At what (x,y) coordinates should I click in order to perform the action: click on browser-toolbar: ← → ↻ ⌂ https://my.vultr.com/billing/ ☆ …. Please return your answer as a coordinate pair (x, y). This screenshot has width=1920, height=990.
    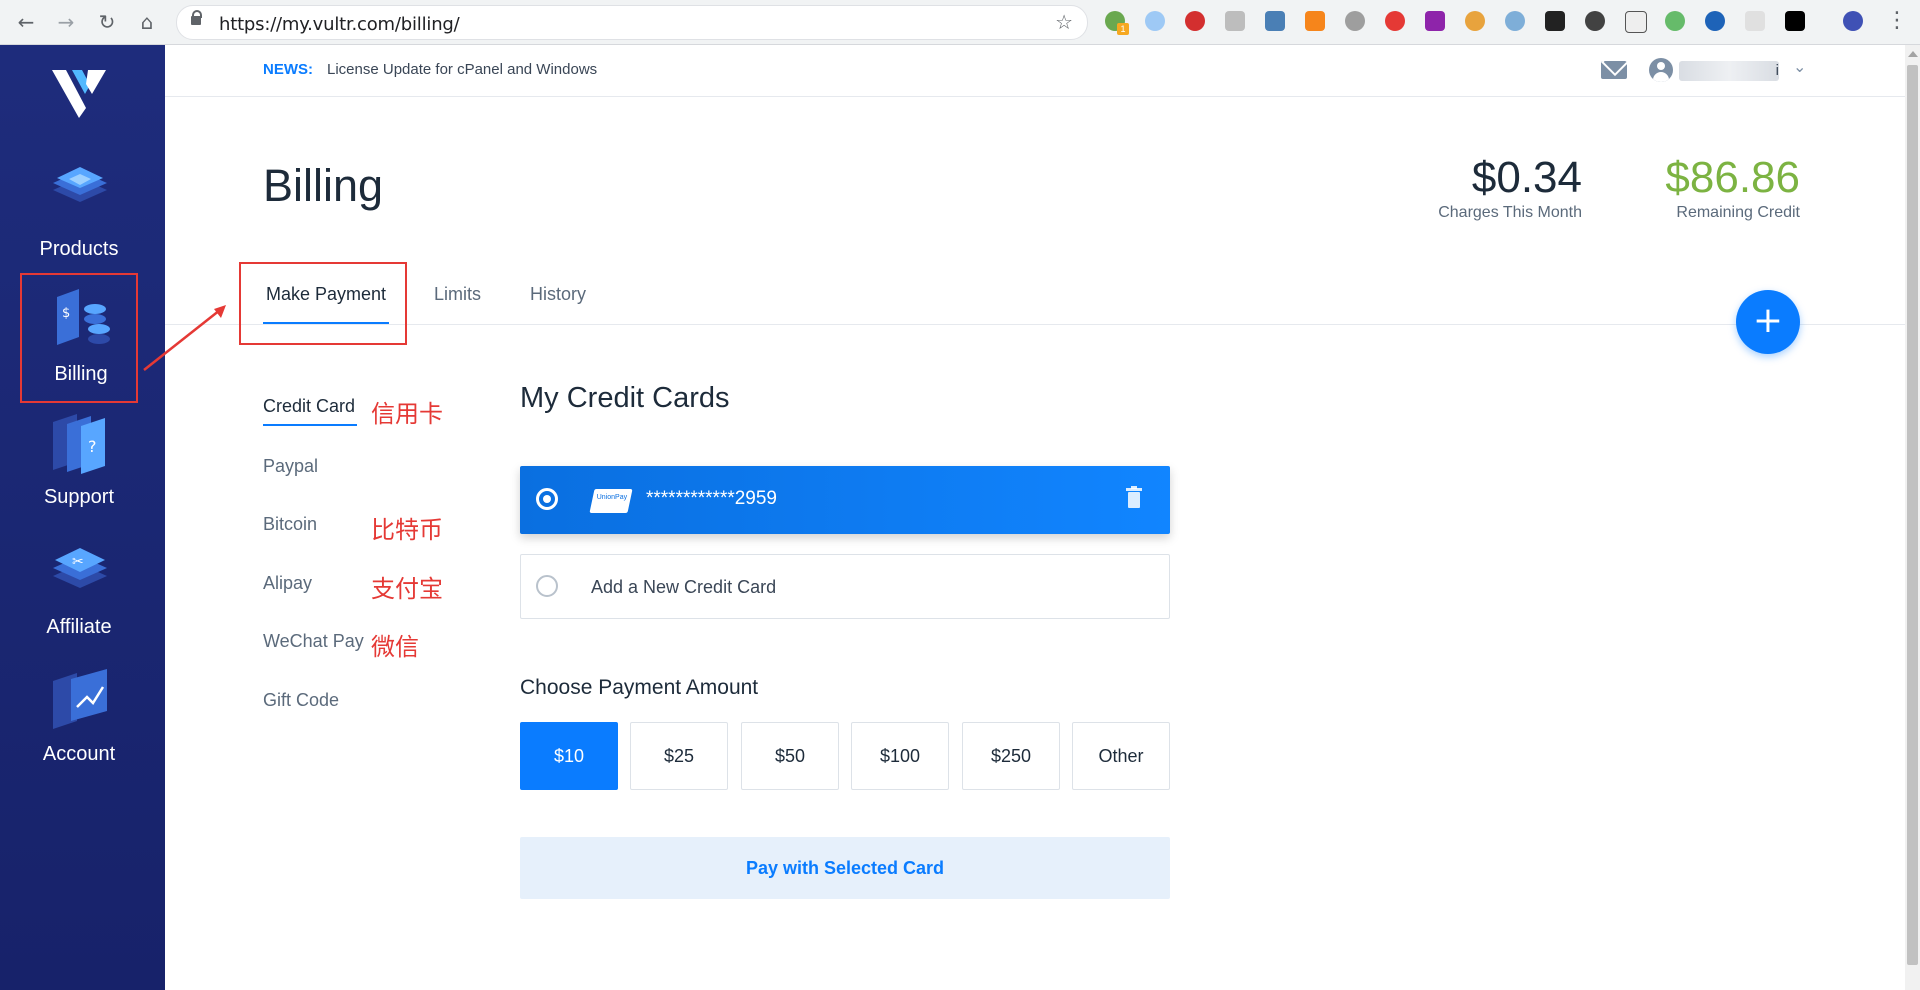
    Looking at the image, I should click on (960, 22).